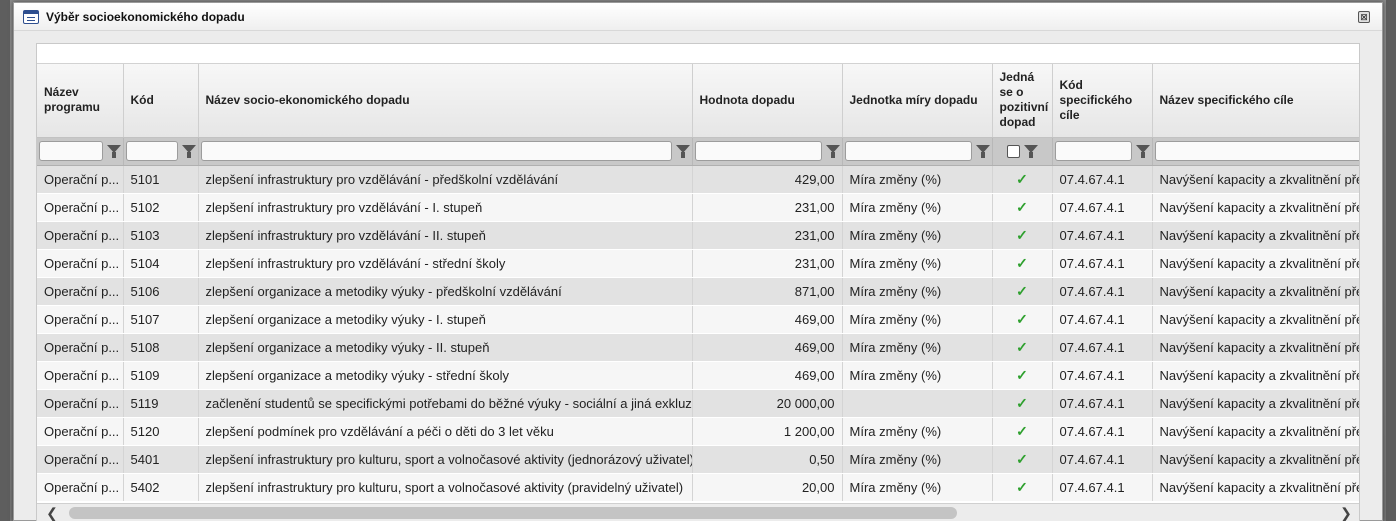 The height and width of the screenshot is (521, 1396). I want to click on column-header-code: Kód, so click(161, 101).